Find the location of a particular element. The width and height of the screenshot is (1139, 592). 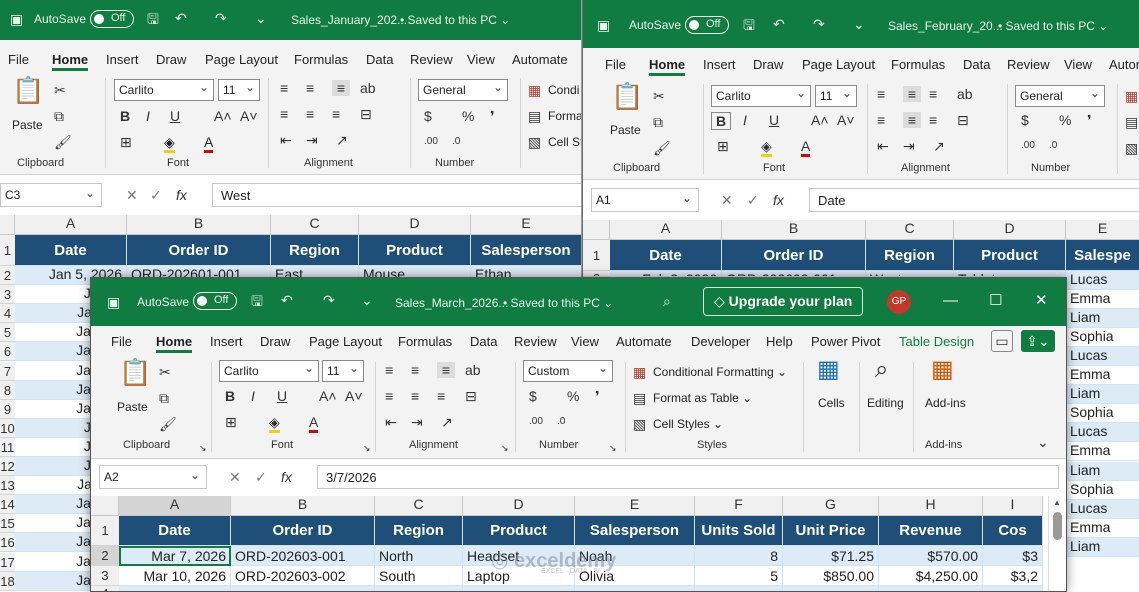

tab-insert: Insert is located at coordinates (719, 64).